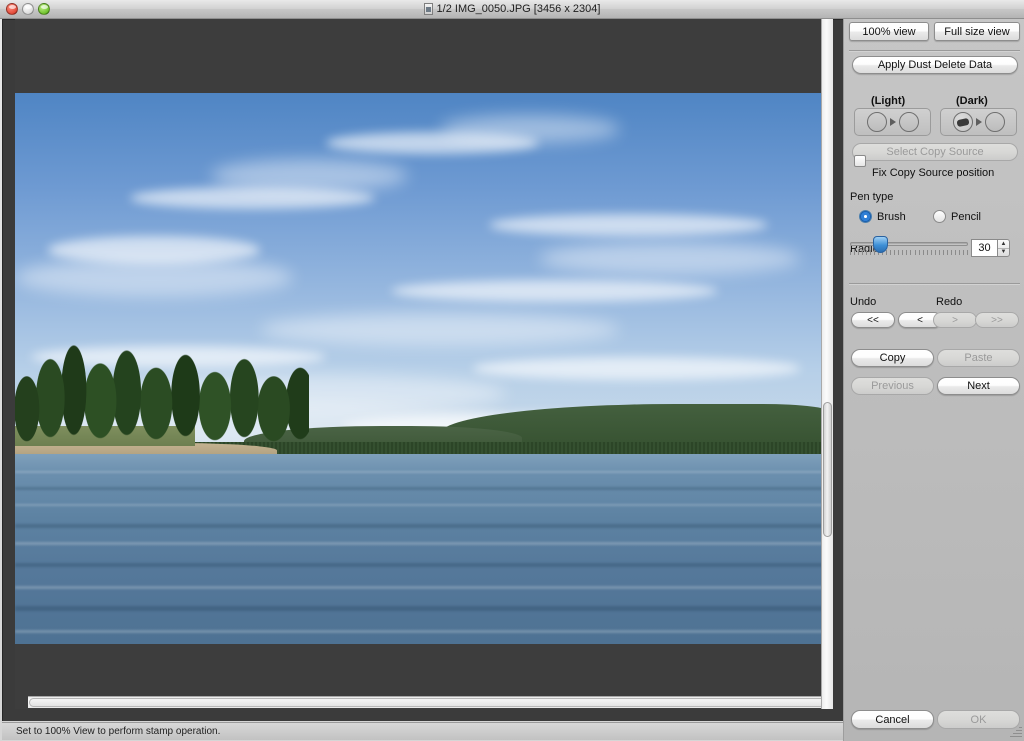 The height and width of the screenshot is (741, 1024). I want to click on title-bar: 1/2 IMG_0050.JPG [3456 x 2304], so click(512, 9).